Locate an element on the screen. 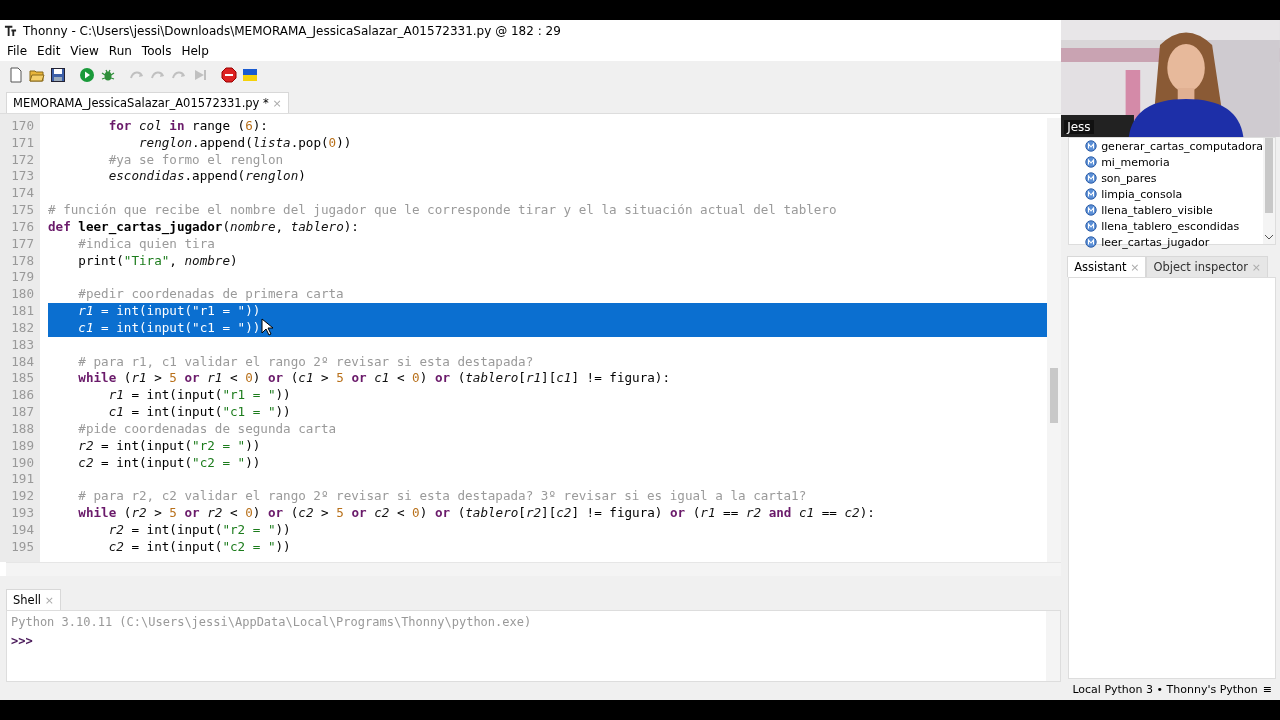  line-number: 172 is located at coordinates (22, 160).